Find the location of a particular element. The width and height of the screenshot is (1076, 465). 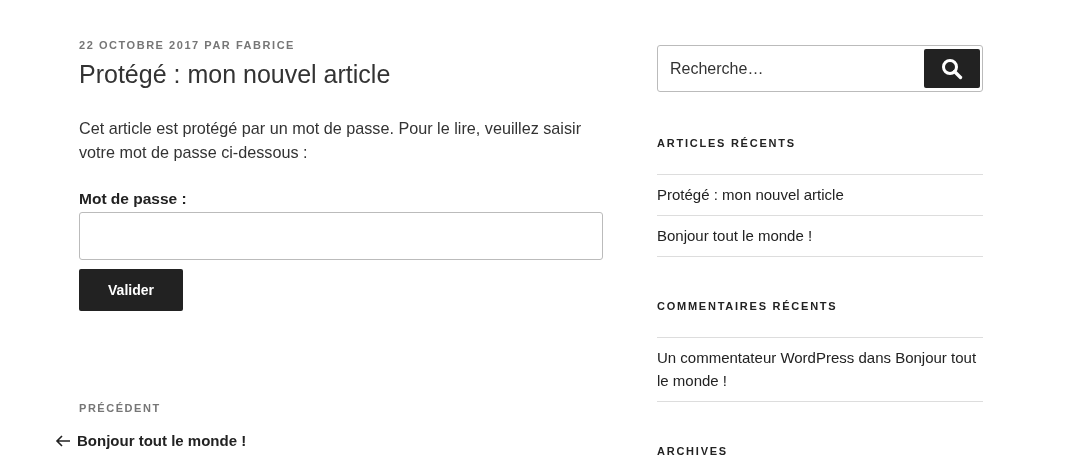

password-field is located at coordinates (341, 236).